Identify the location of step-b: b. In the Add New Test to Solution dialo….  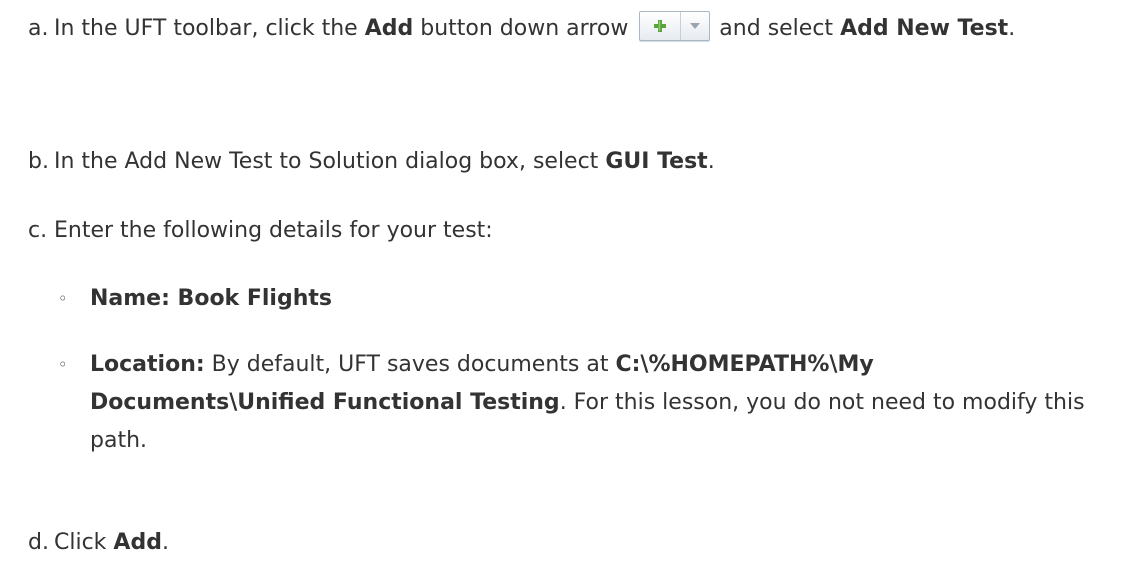
(573, 162).